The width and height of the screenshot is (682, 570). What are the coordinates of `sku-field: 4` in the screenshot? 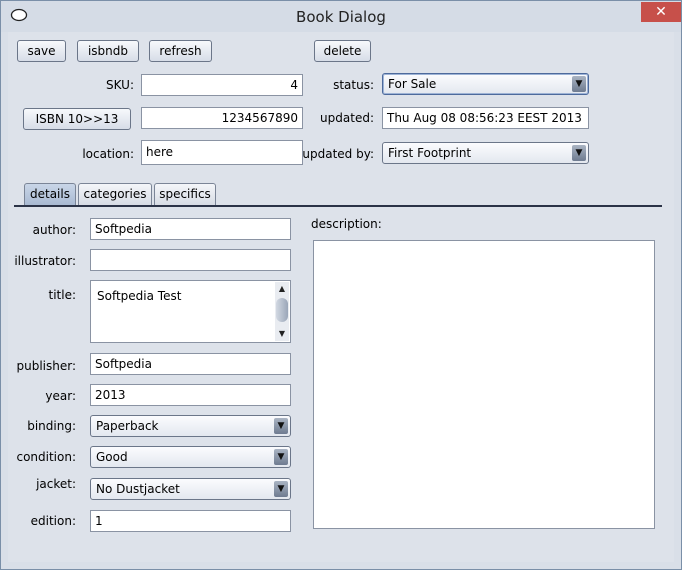 It's located at (222, 85).